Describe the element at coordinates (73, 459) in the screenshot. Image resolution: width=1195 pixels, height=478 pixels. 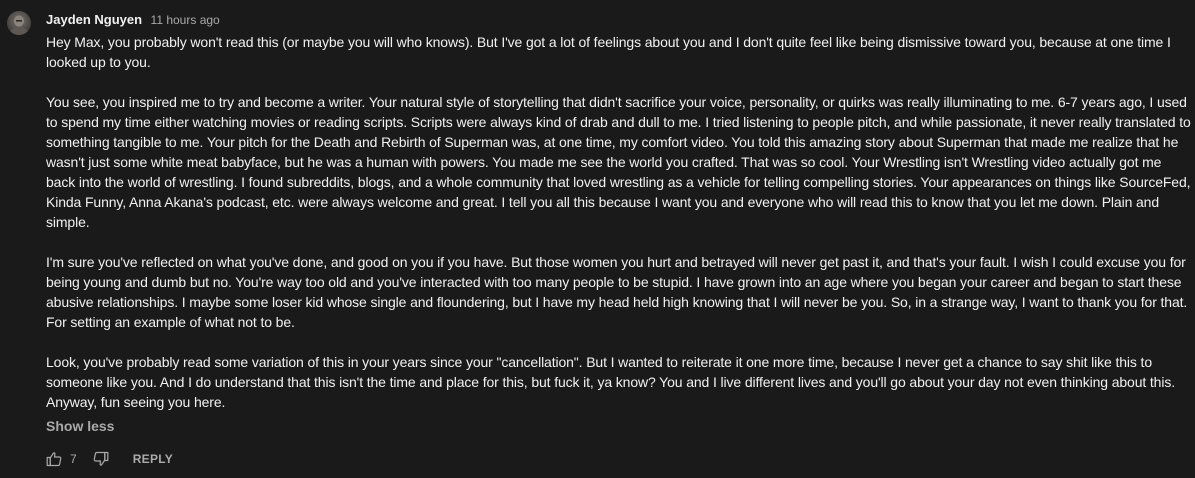
I see `like-count: 7` at that location.